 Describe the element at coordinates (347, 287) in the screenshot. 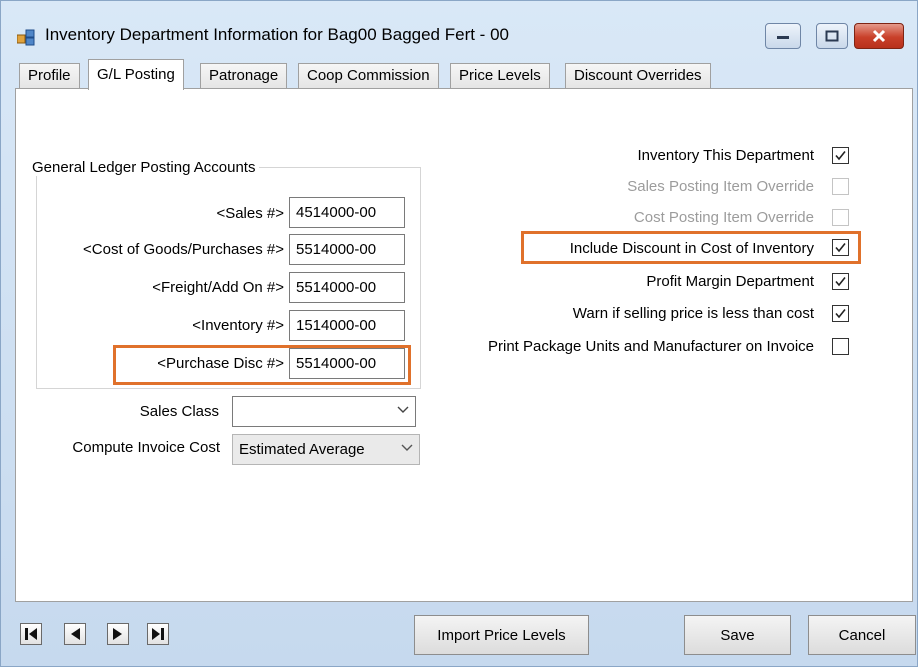

I see `freight-account-input: 5514000-00` at that location.